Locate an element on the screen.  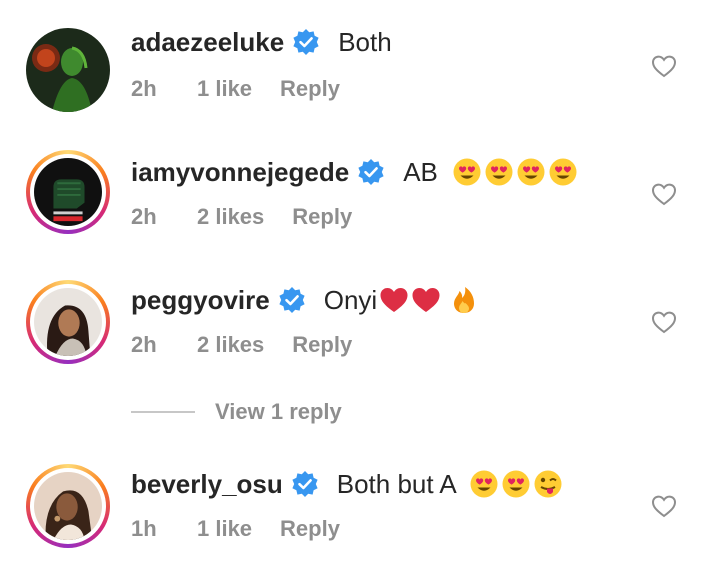
comment-text: Both but A is located at coordinates (450, 484).